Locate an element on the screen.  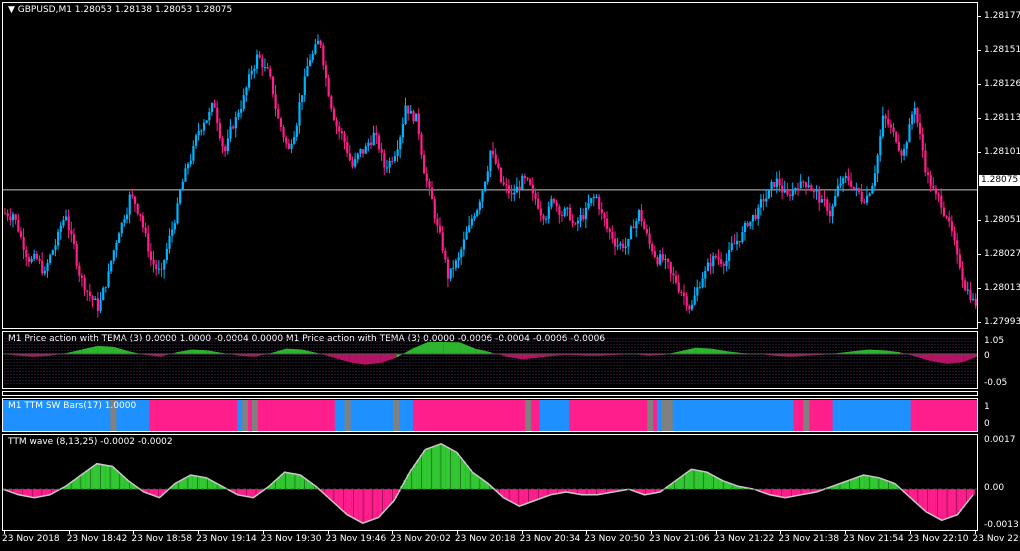
tema-axis-label: -0.05 is located at coordinates (996, 383).